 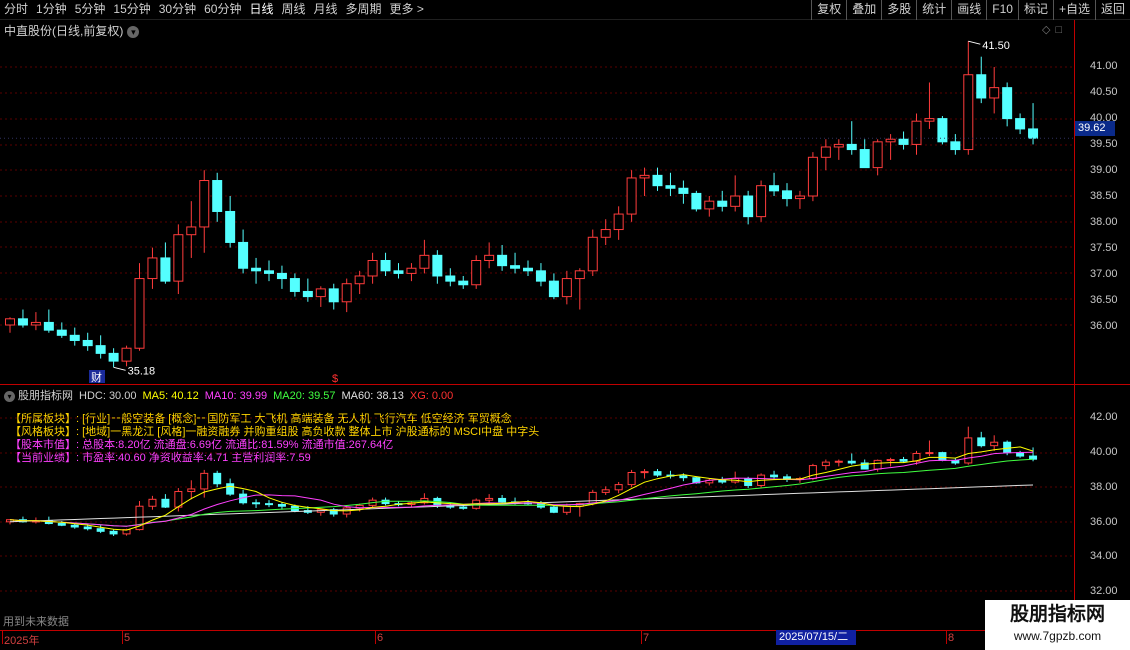 I want to click on price-tick: 39.00, so click(x=1104, y=170).